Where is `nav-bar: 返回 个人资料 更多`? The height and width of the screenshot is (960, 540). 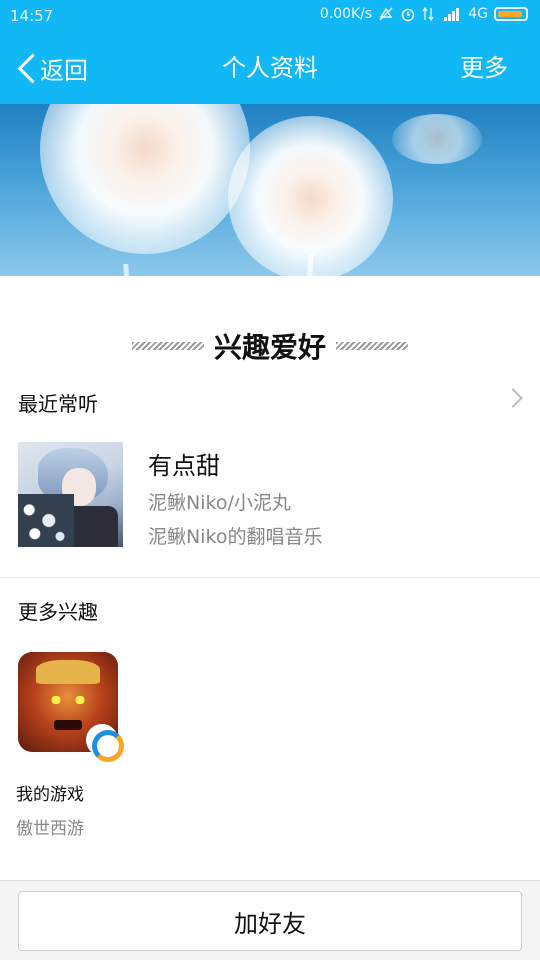 nav-bar: 返回 个人资料 更多 is located at coordinates (270, 68).